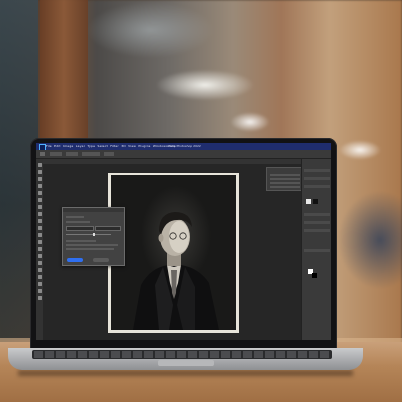 The height and width of the screenshot is (402, 402). I want to click on background-color-swatch, so click(314, 275).